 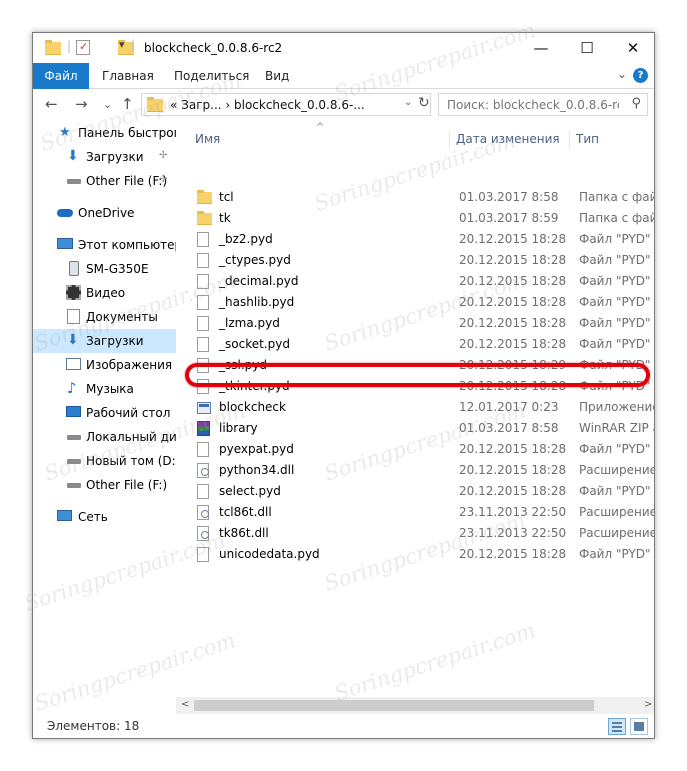 I want to click on file-name: _ctypes.pyd, so click(x=255, y=260).